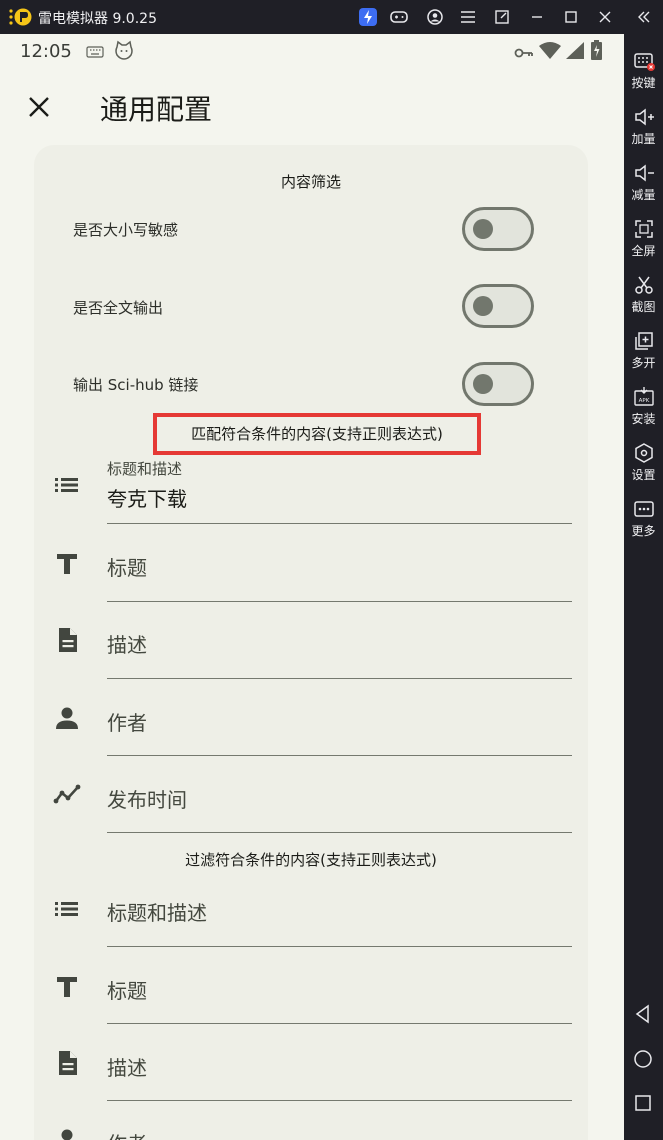 Image resolution: width=663 pixels, height=1140 pixels. What do you see at coordinates (136, 385) in the screenshot?
I see `scihub-label: 输出 Sci-hub 链接` at bounding box center [136, 385].